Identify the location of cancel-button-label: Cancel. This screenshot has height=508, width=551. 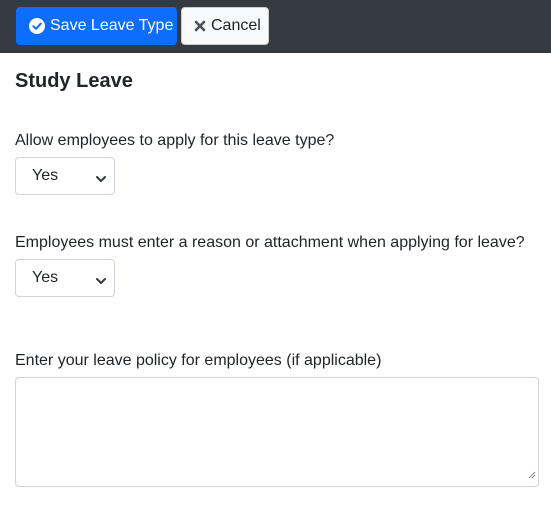
(236, 25).